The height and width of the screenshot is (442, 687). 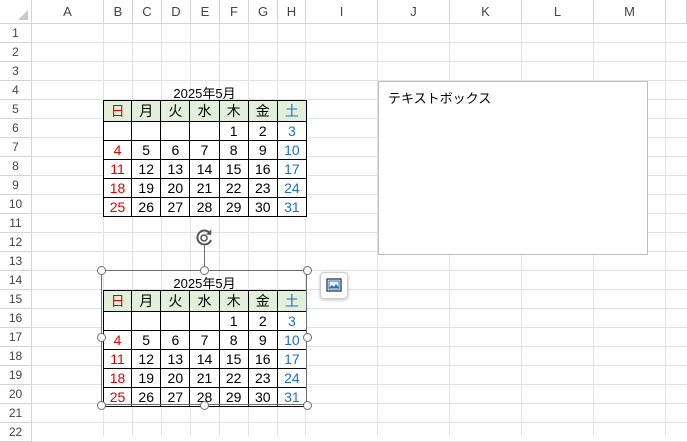 What do you see at coordinates (16, 432) in the screenshot?
I see `row-header-22: 22` at bounding box center [16, 432].